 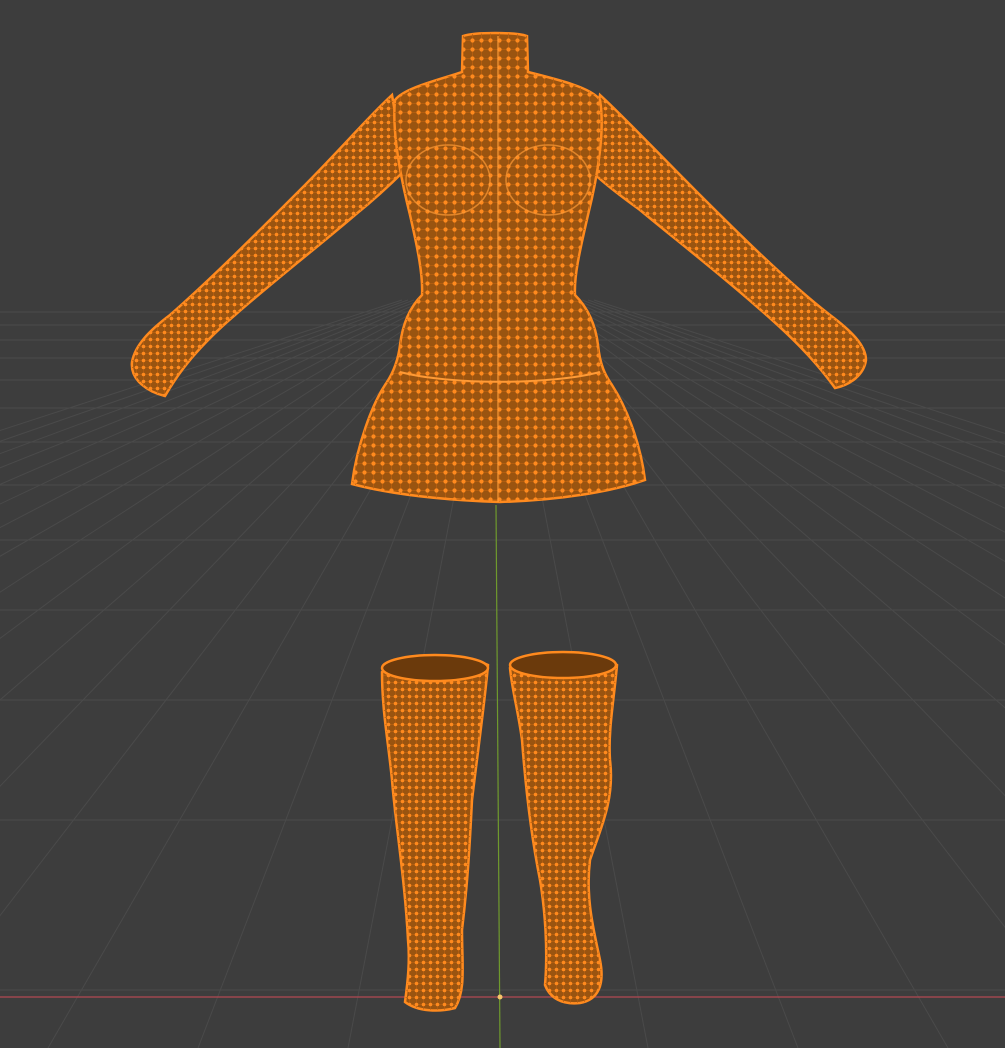 I want to click on left-stocking-mesh, so click(x=435, y=832).